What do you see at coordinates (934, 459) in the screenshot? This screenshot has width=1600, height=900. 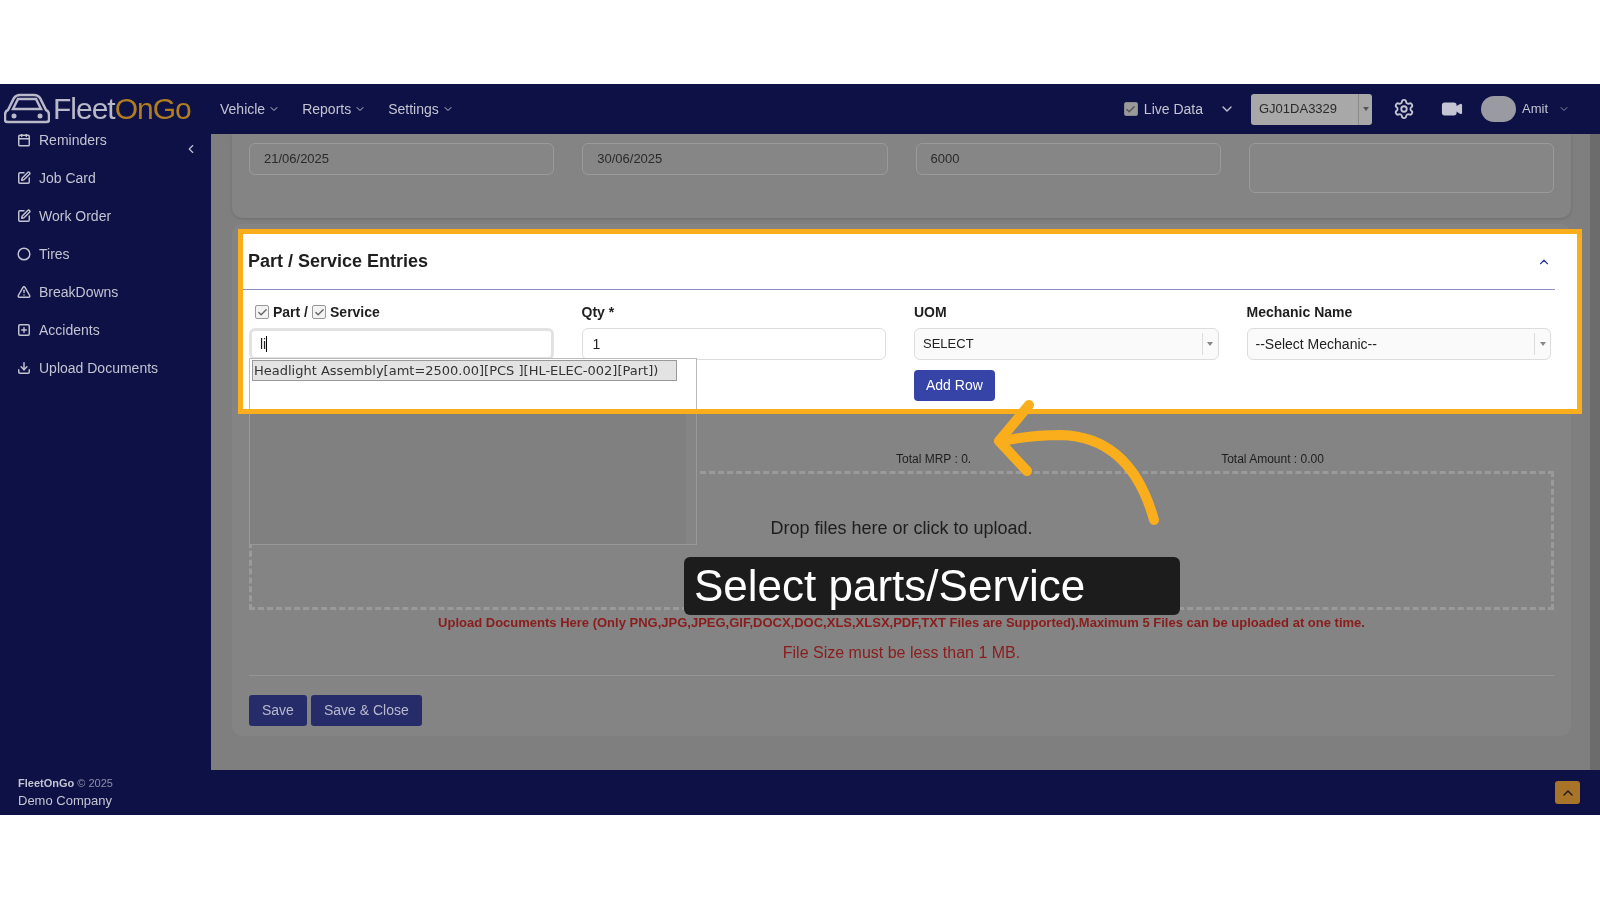 I see `total-mrp: Total MRP : 0.` at bounding box center [934, 459].